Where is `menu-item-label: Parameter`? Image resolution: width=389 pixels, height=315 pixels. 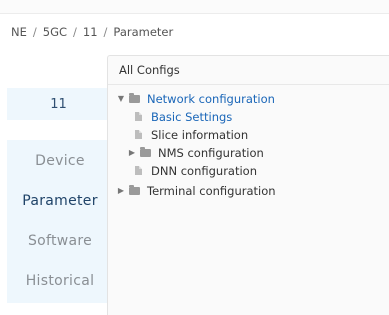 menu-item-label: Parameter is located at coordinates (60, 201).